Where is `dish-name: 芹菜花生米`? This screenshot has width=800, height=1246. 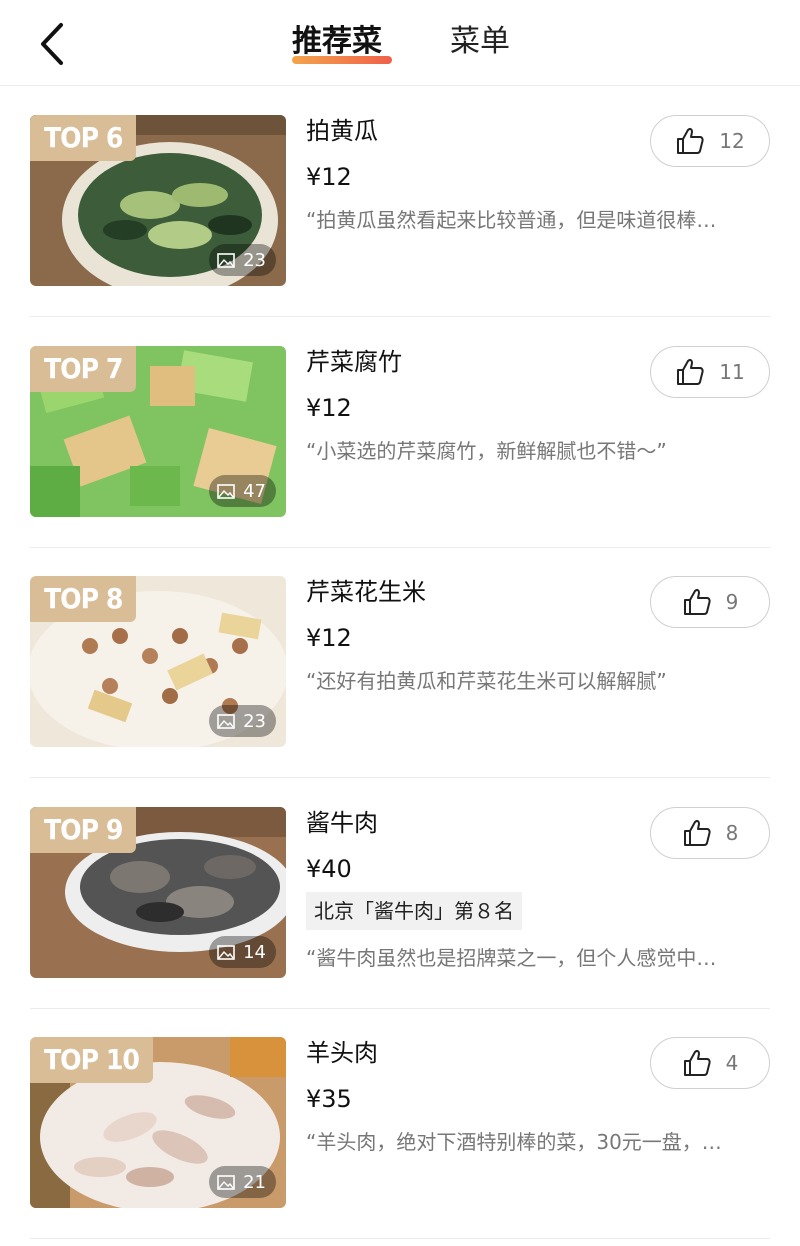
dish-name: 芹菜花生米 is located at coordinates (366, 592).